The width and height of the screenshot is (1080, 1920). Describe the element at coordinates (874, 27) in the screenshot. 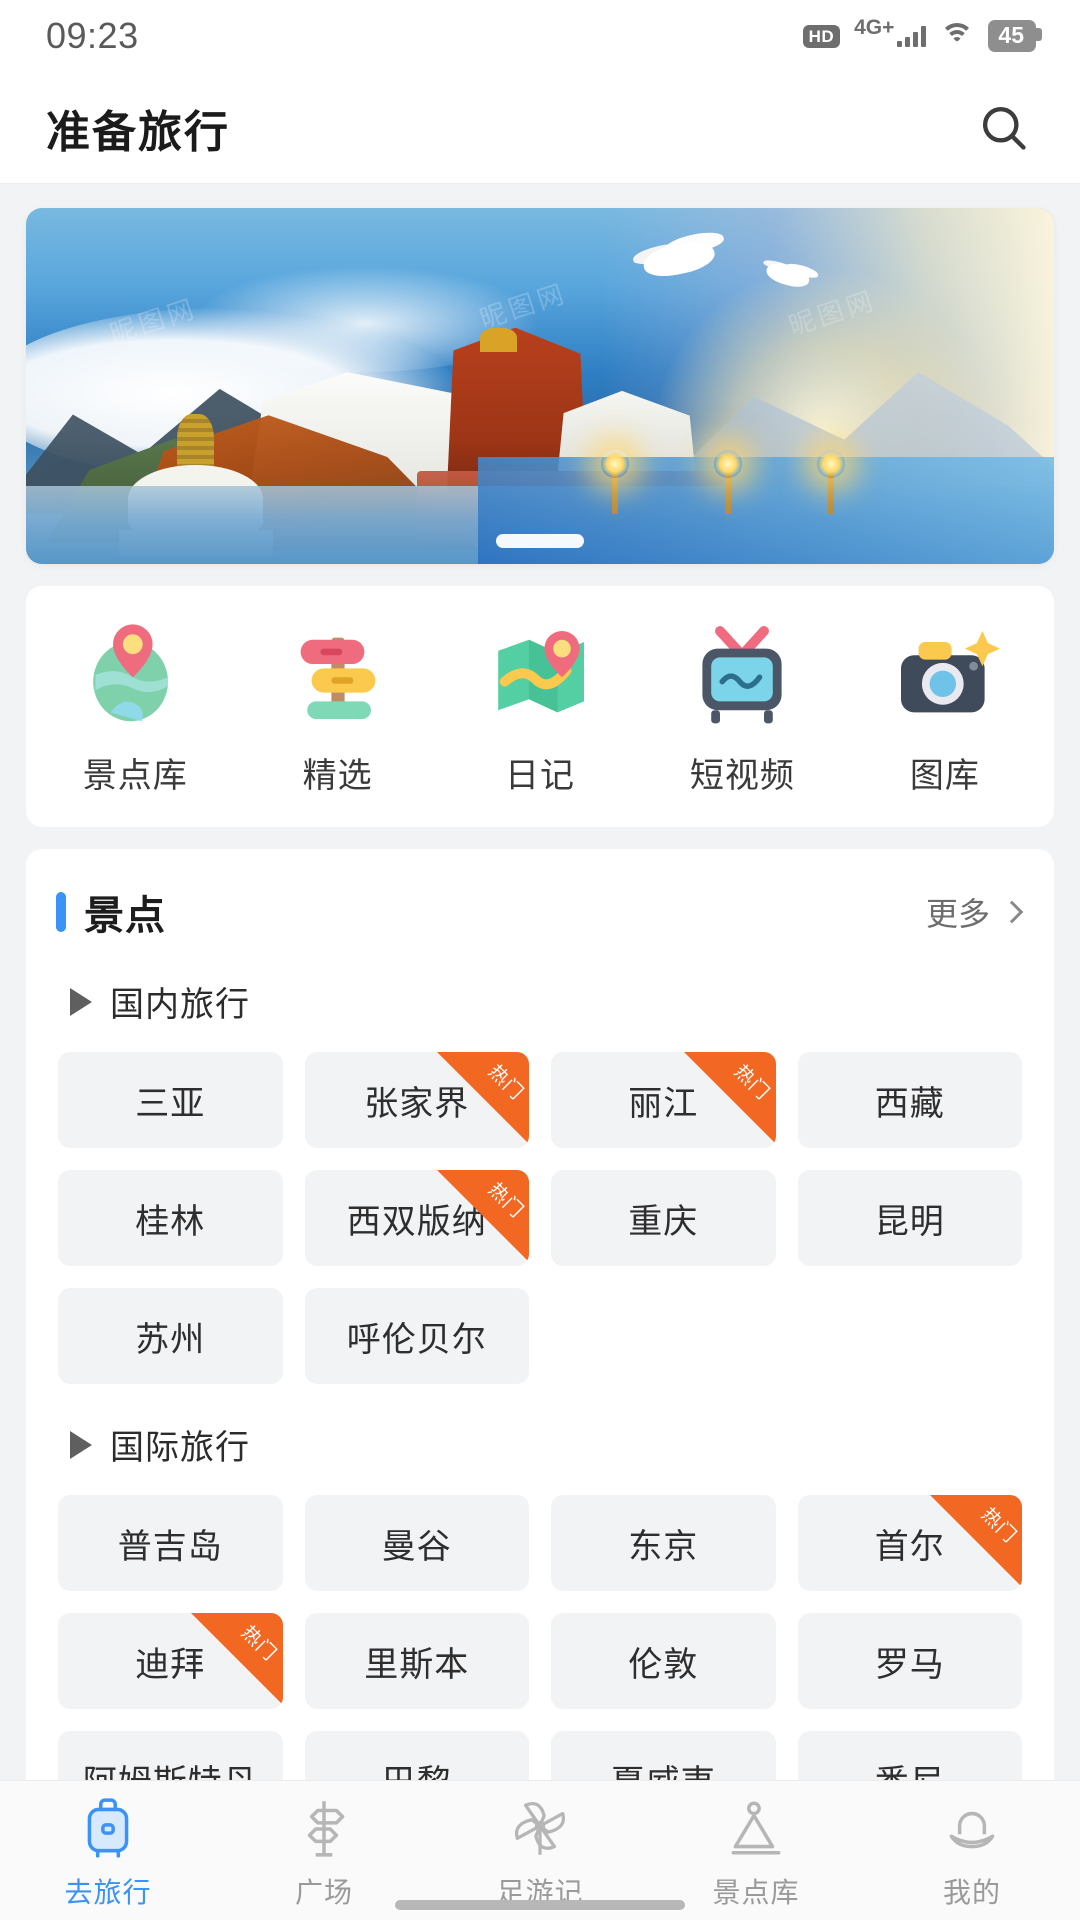

I see `network-label: 4G+` at that location.